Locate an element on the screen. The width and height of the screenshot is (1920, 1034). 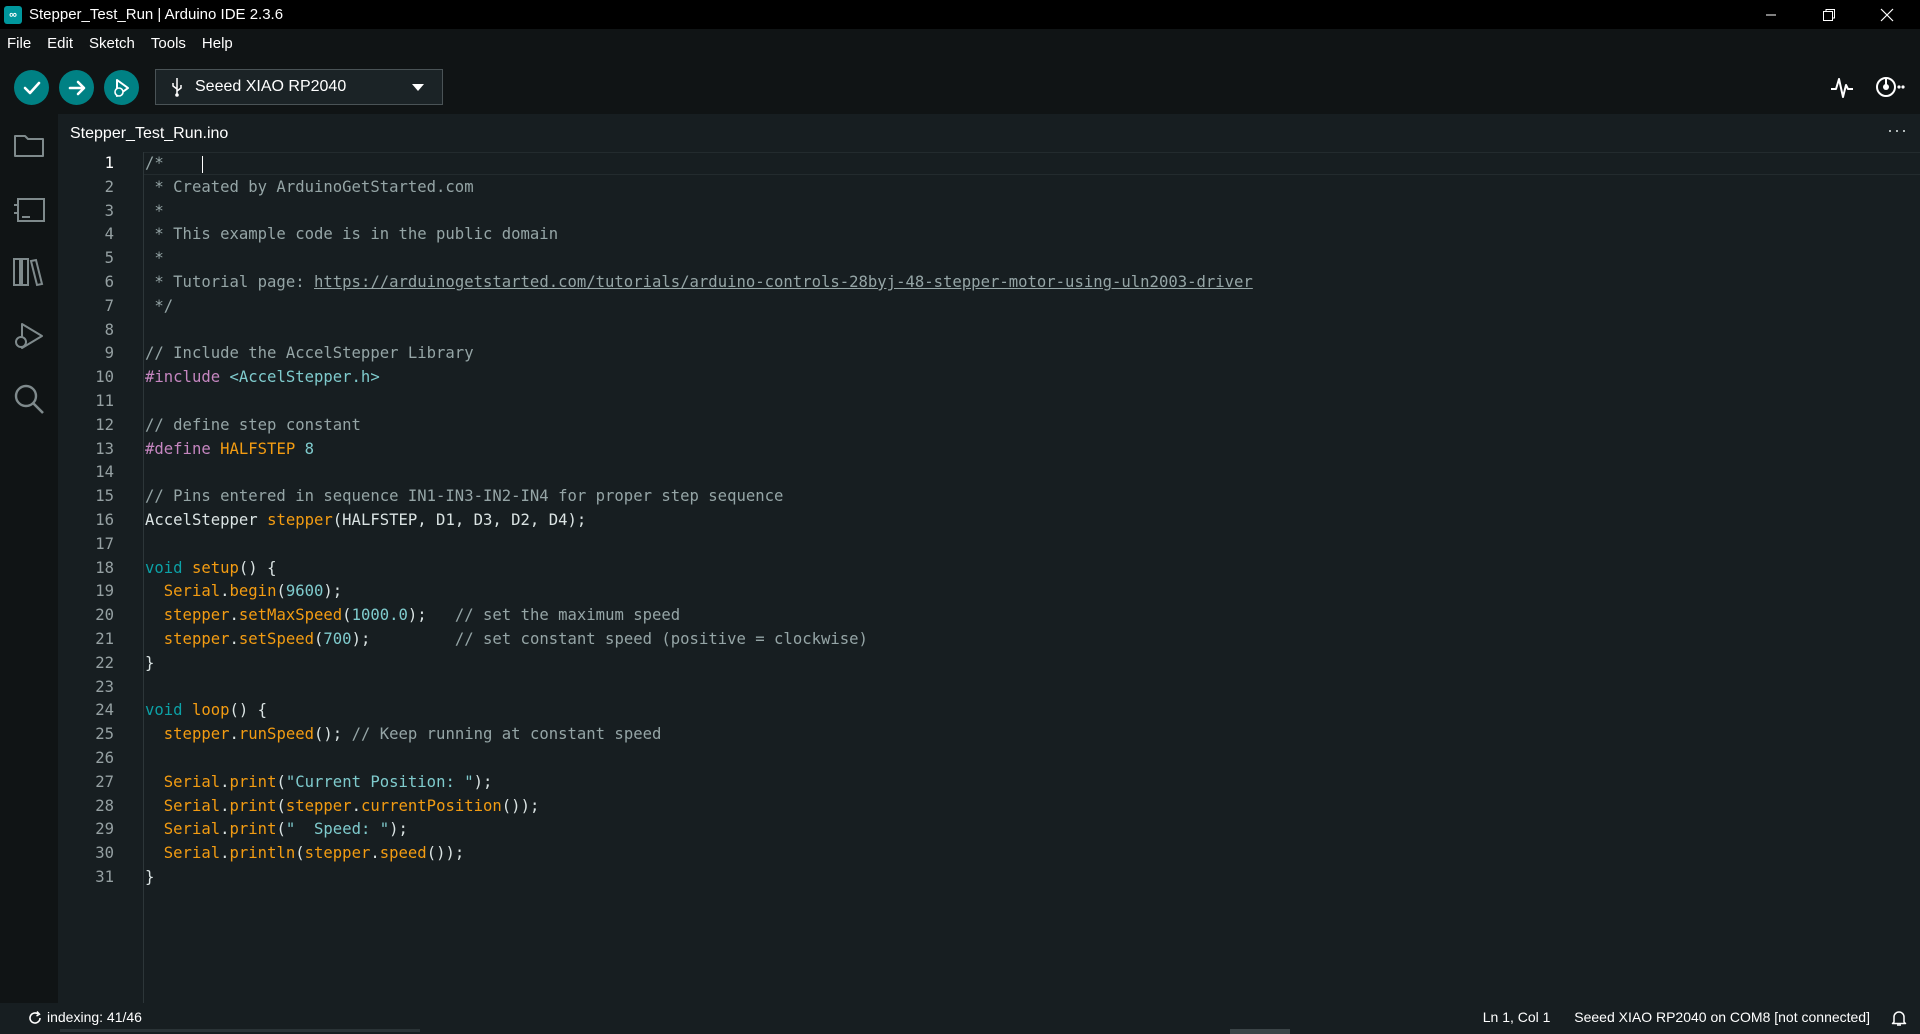
code-line: 2 * Created by ArduinoGetStarted.com is located at coordinates (988, 188).